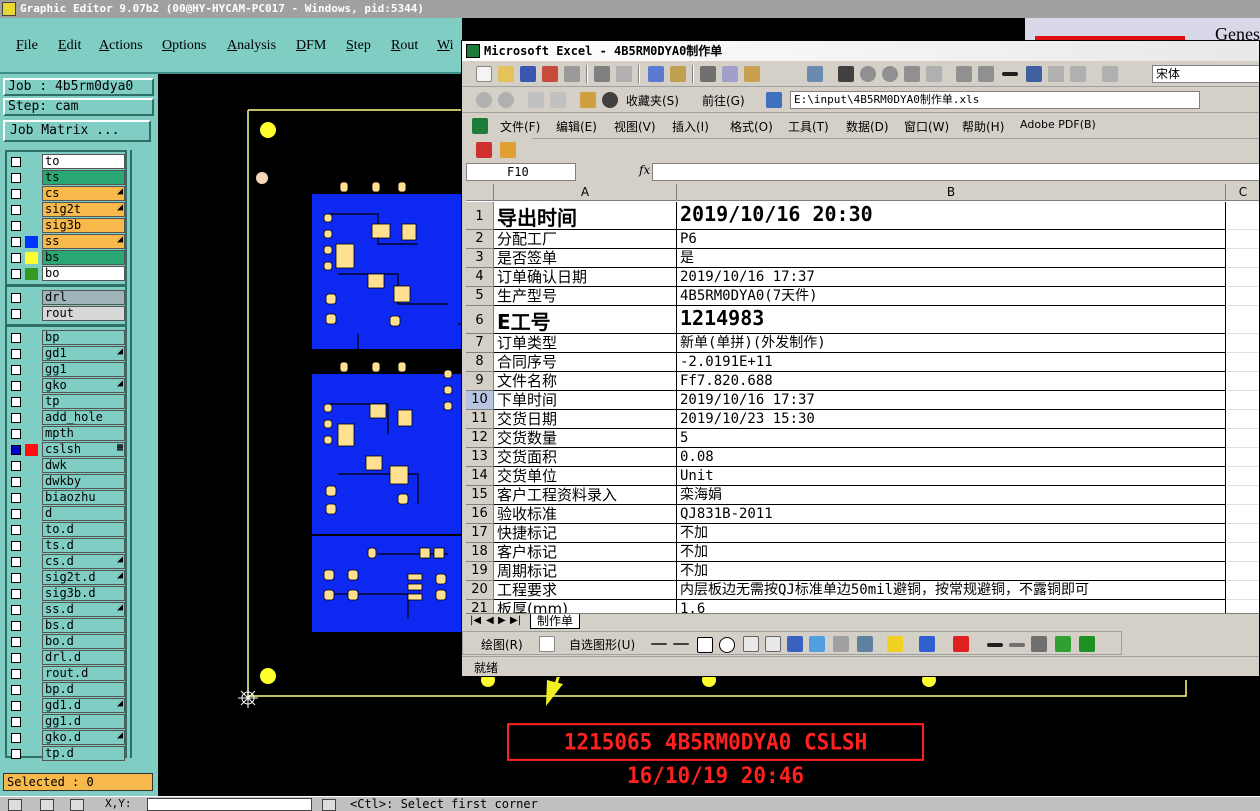 The width and height of the screenshot is (1260, 811). I want to click on layer-row: add_hole, so click(67, 418).